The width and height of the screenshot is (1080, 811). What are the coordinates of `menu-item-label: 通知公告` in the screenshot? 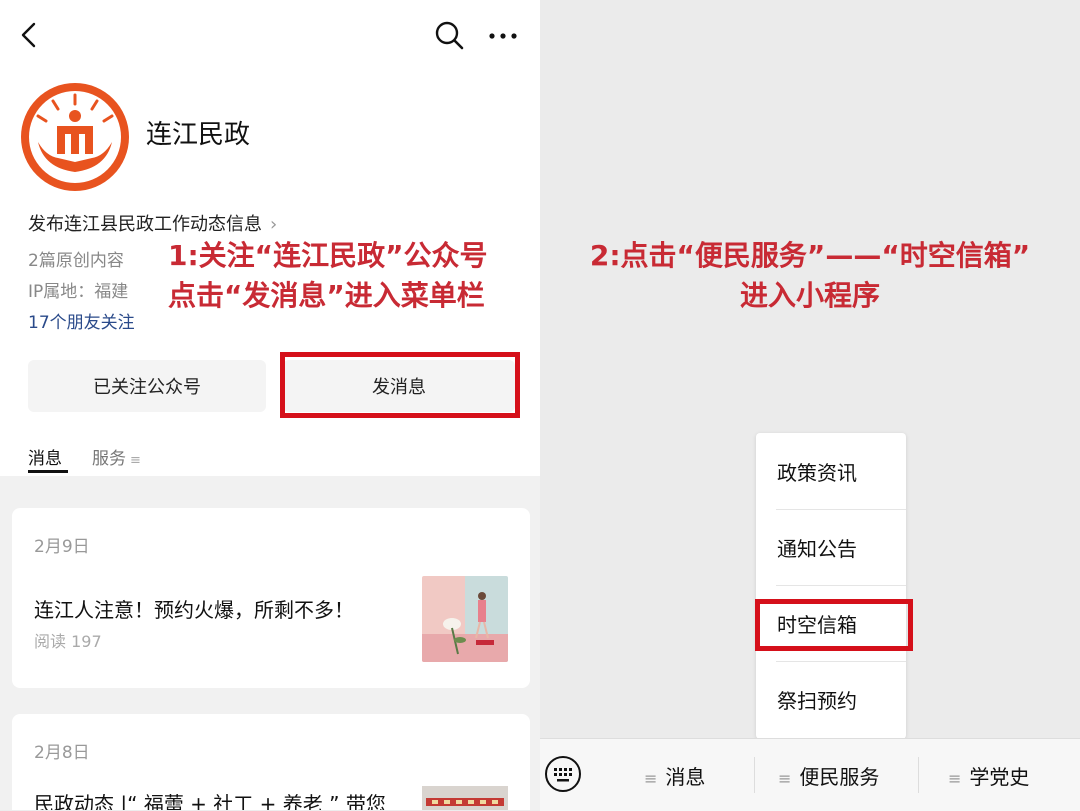 It's located at (817, 549).